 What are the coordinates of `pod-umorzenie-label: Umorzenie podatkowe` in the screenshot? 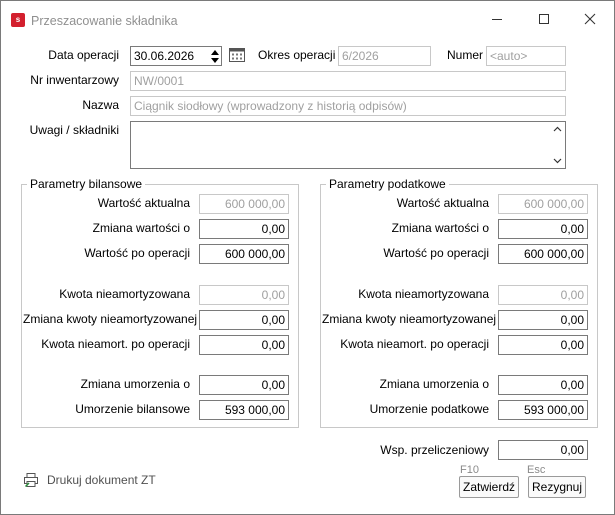 It's located at (429, 409).